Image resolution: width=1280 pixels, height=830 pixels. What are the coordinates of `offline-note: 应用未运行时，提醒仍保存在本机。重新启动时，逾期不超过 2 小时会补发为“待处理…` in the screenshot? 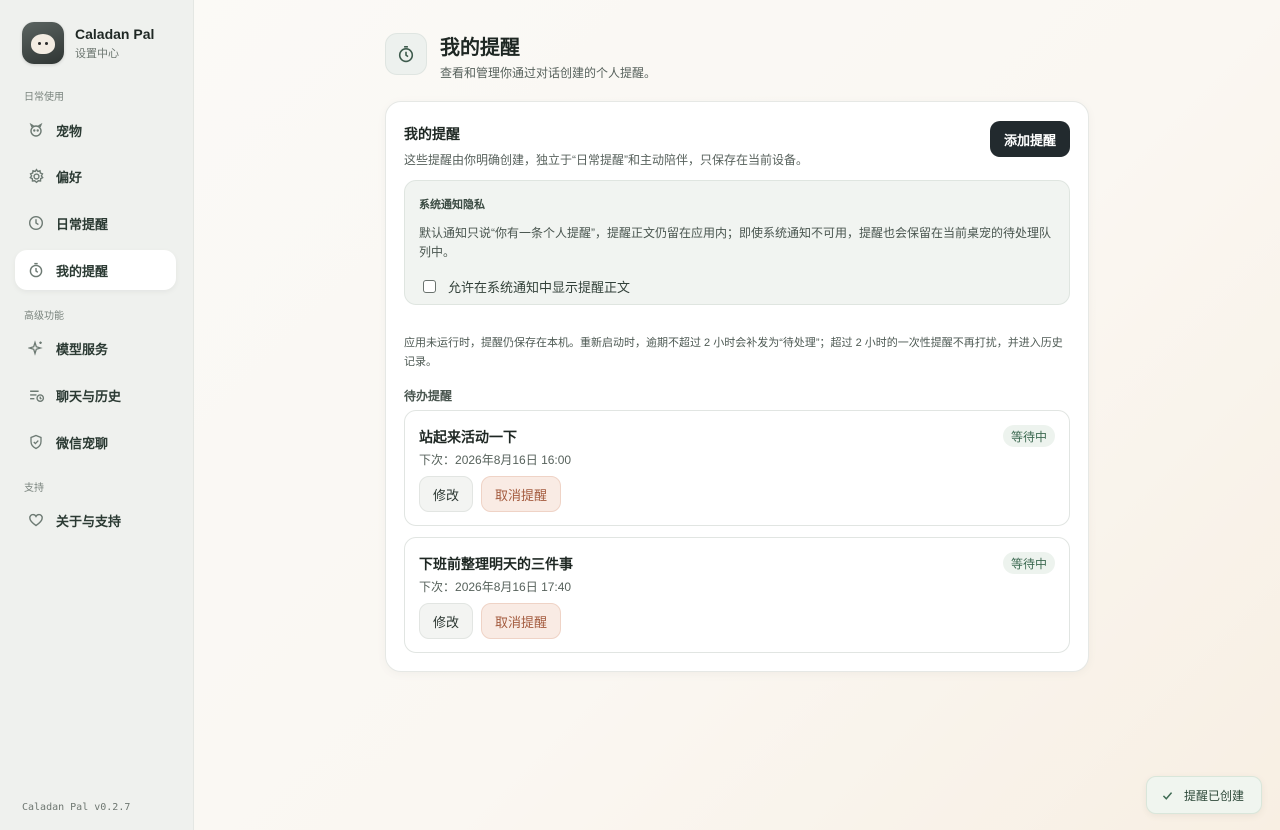 It's located at (733, 352).